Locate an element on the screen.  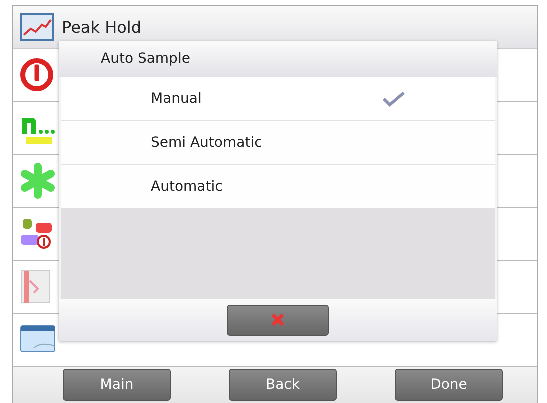
close-icon is located at coordinates (278, 320).